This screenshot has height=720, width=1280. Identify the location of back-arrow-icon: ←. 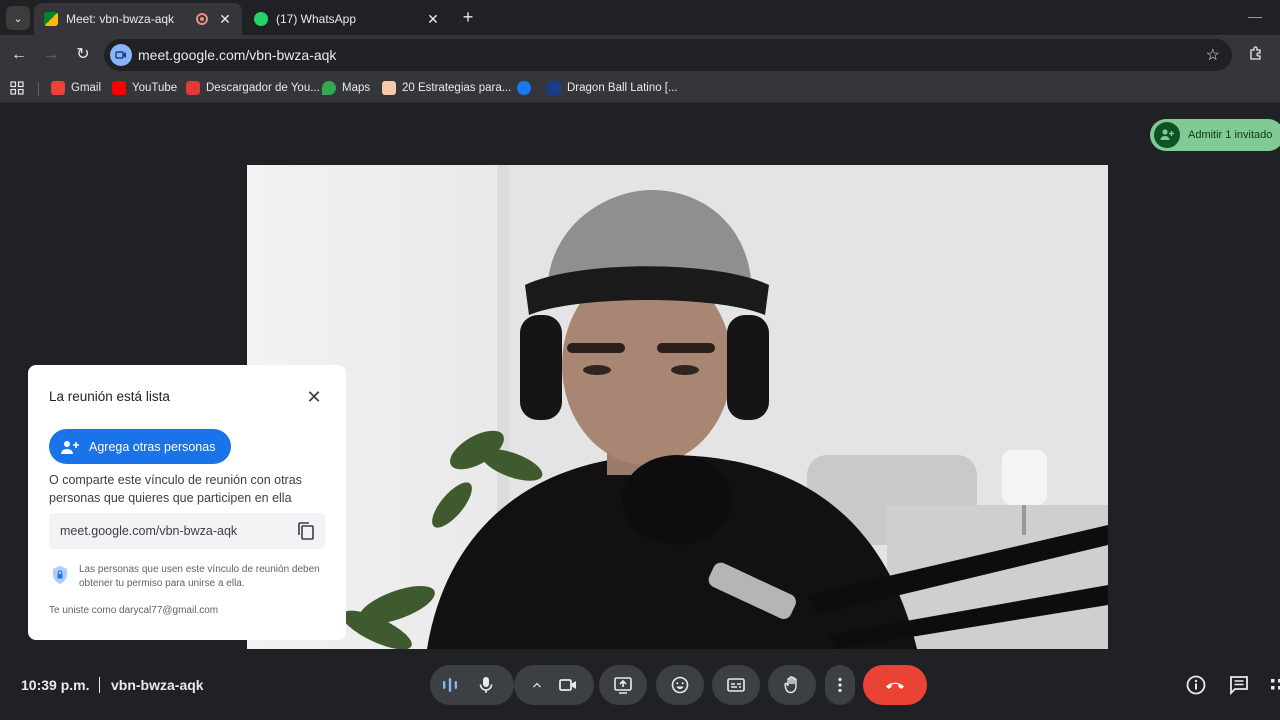
(19, 55).